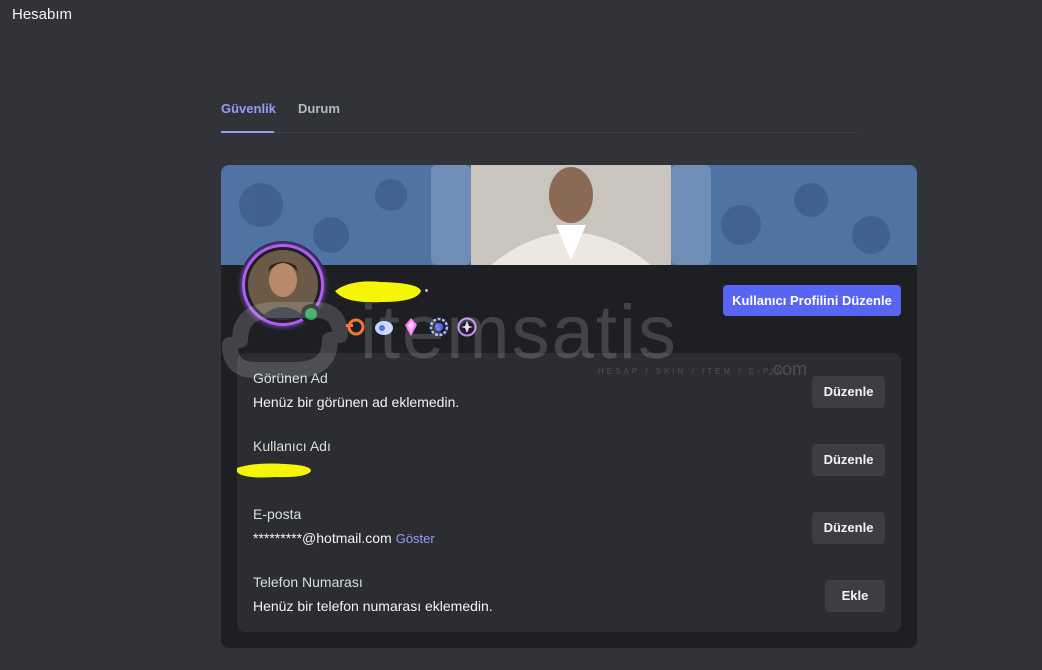 The height and width of the screenshot is (670, 1042). What do you see at coordinates (467, 327) in the screenshot?
I see `quest-icon` at bounding box center [467, 327].